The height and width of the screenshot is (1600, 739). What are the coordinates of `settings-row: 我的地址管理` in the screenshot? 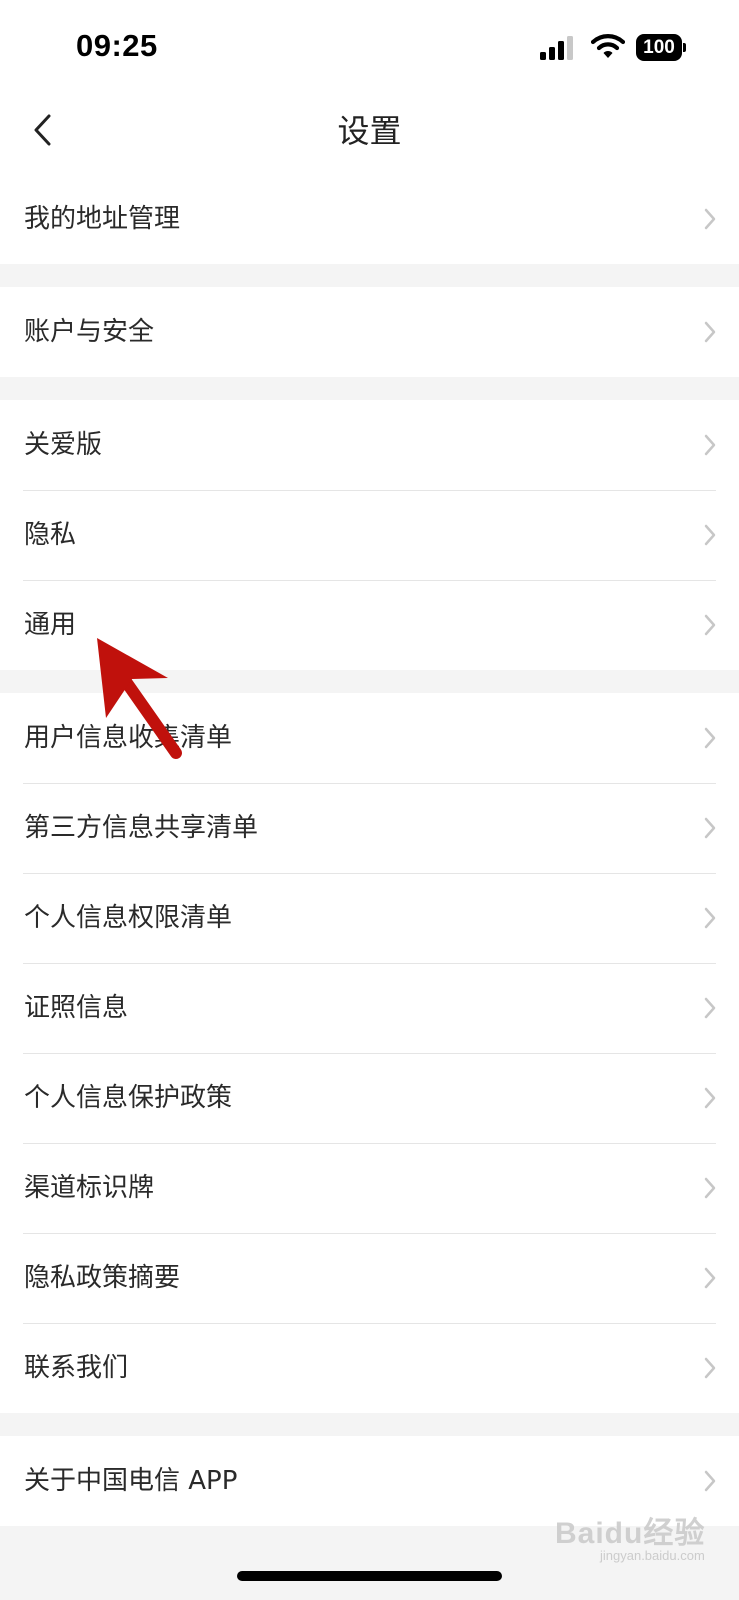 It's located at (369, 219).